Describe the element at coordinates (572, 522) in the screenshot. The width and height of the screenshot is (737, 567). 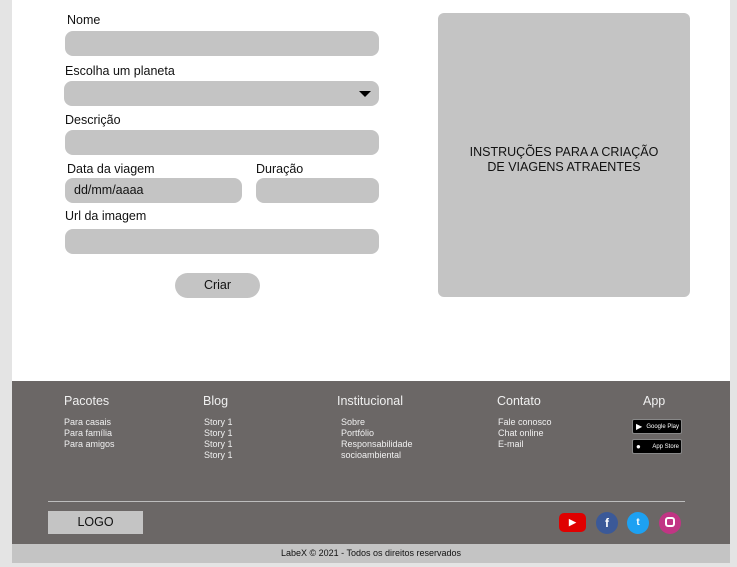
I see `youtube-icon: ▶` at that location.